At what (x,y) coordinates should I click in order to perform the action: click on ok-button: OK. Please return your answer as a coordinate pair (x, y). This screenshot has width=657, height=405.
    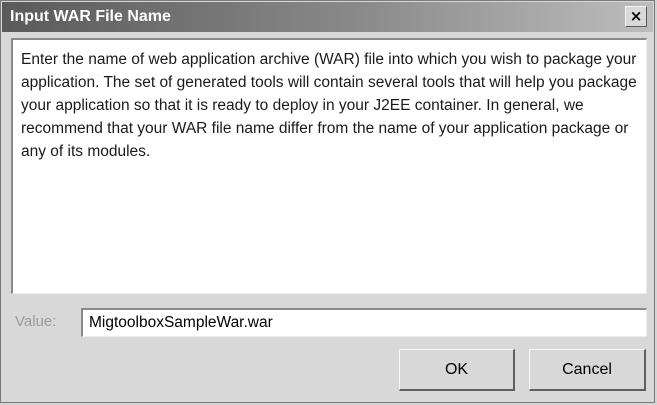
    Looking at the image, I should click on (457, 370).